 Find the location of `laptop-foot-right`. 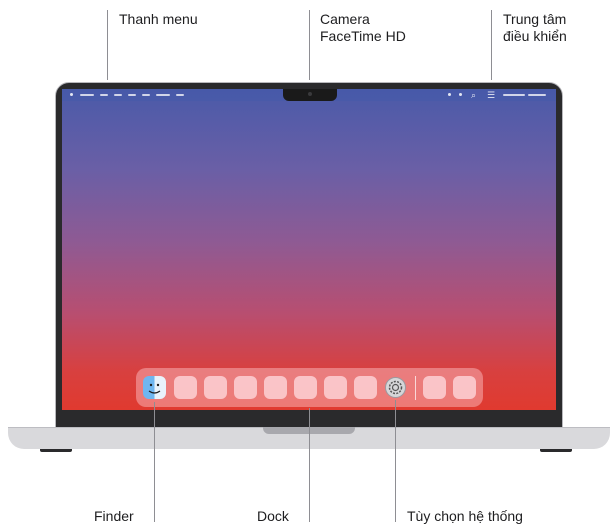

laptop-foot-right is located at coordinates (556, 450).